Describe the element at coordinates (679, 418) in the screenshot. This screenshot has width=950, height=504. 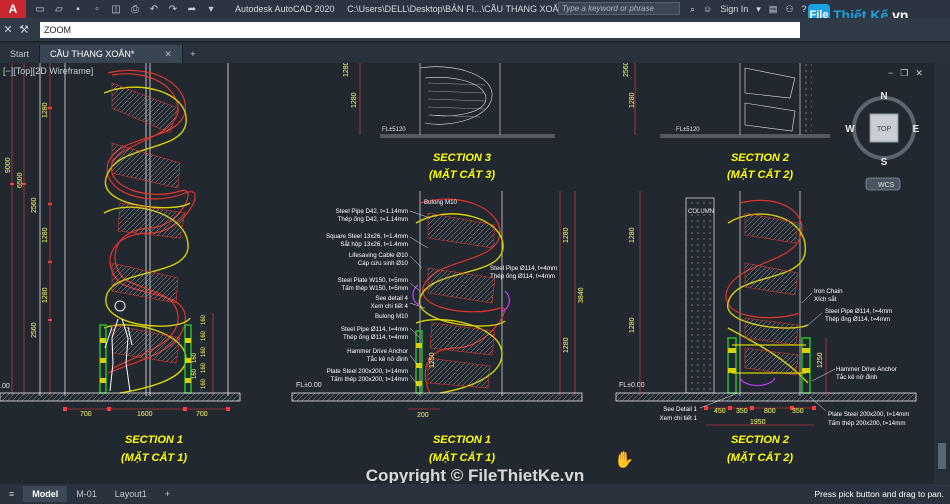
I see `annotation: Xem chi tiết 1` at that location.